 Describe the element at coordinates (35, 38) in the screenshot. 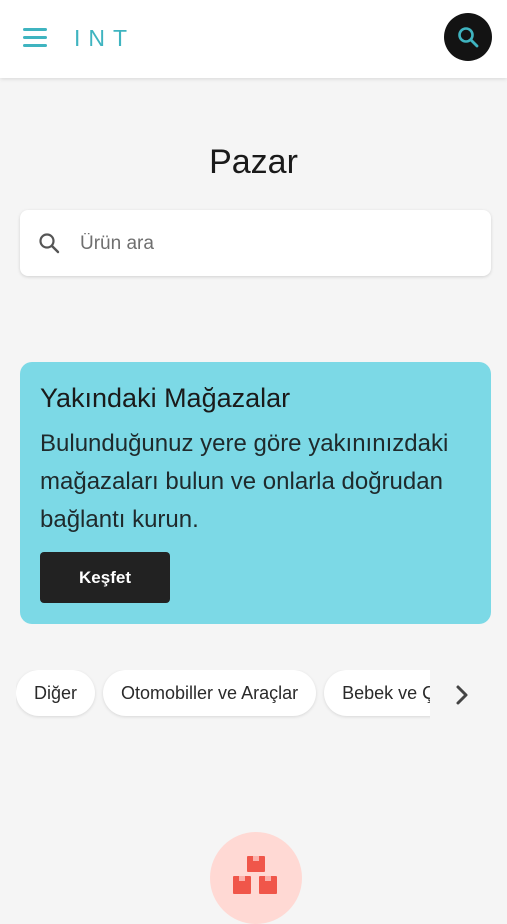

I see `hamburger-menu-icon` at that location.